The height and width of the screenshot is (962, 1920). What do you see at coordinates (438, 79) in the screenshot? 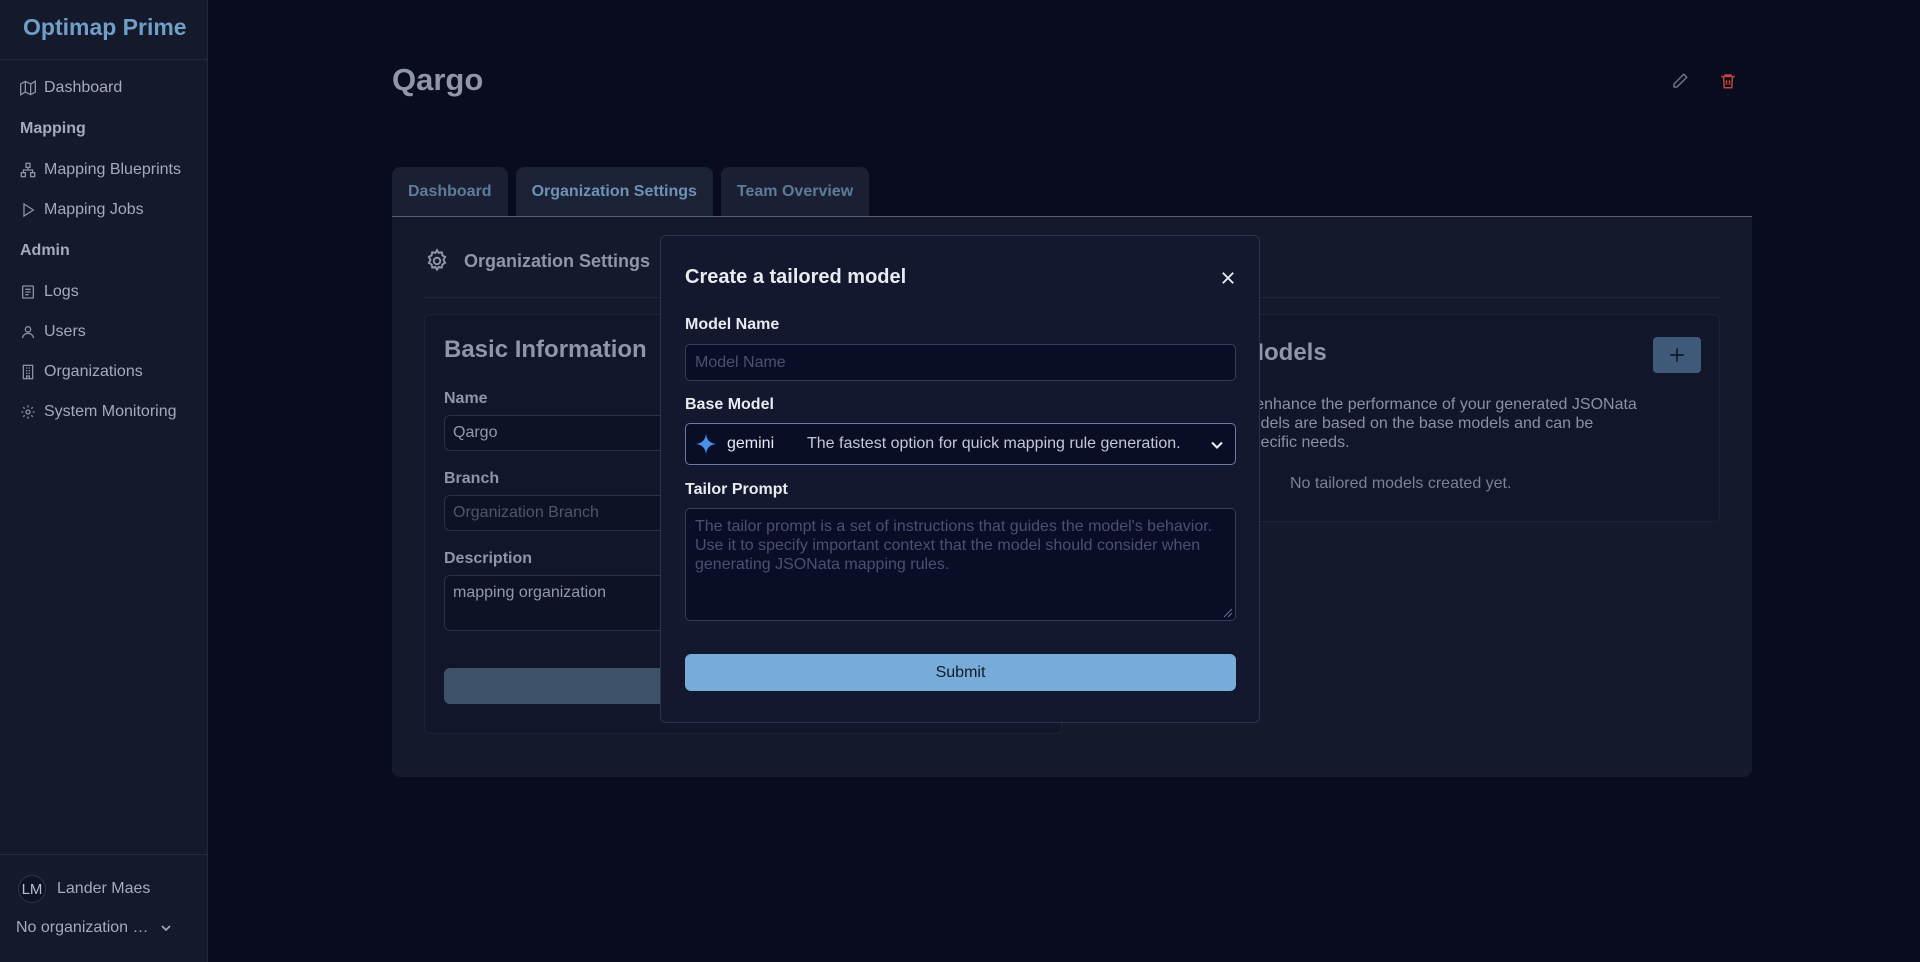
I see `page-title: Qargo` at bounding box center [438, 79].